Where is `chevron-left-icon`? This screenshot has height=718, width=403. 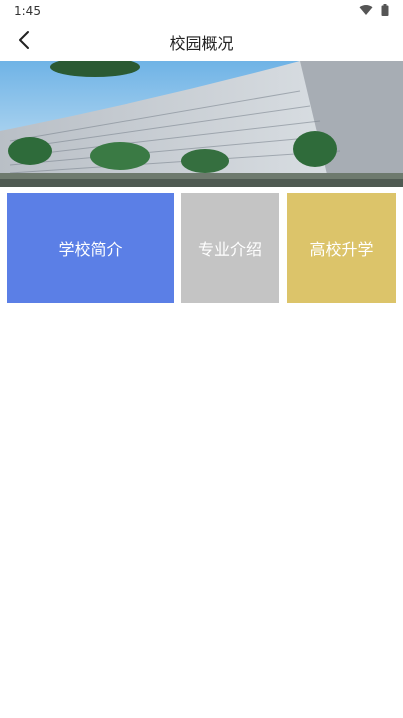 chevron-left-icon is located at coordinates (24, 42).